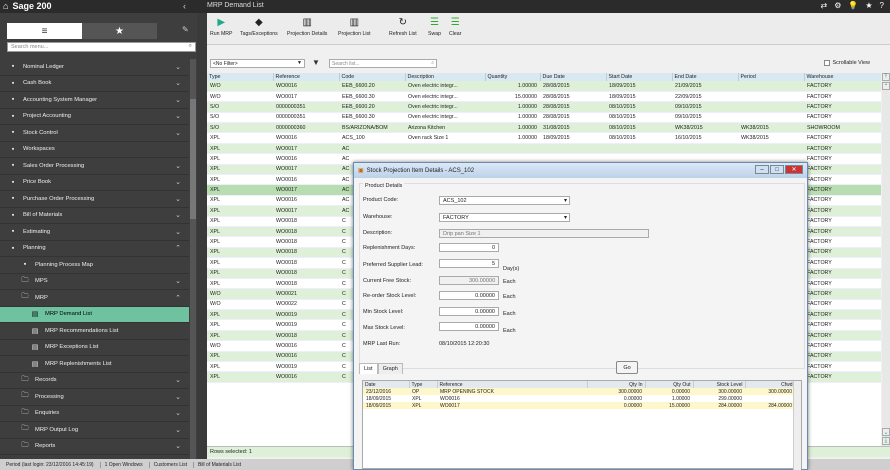 The height and width of the screenshot is (470, 890). I want to click on warehouse-select: FACTORY, so click(504, 217).